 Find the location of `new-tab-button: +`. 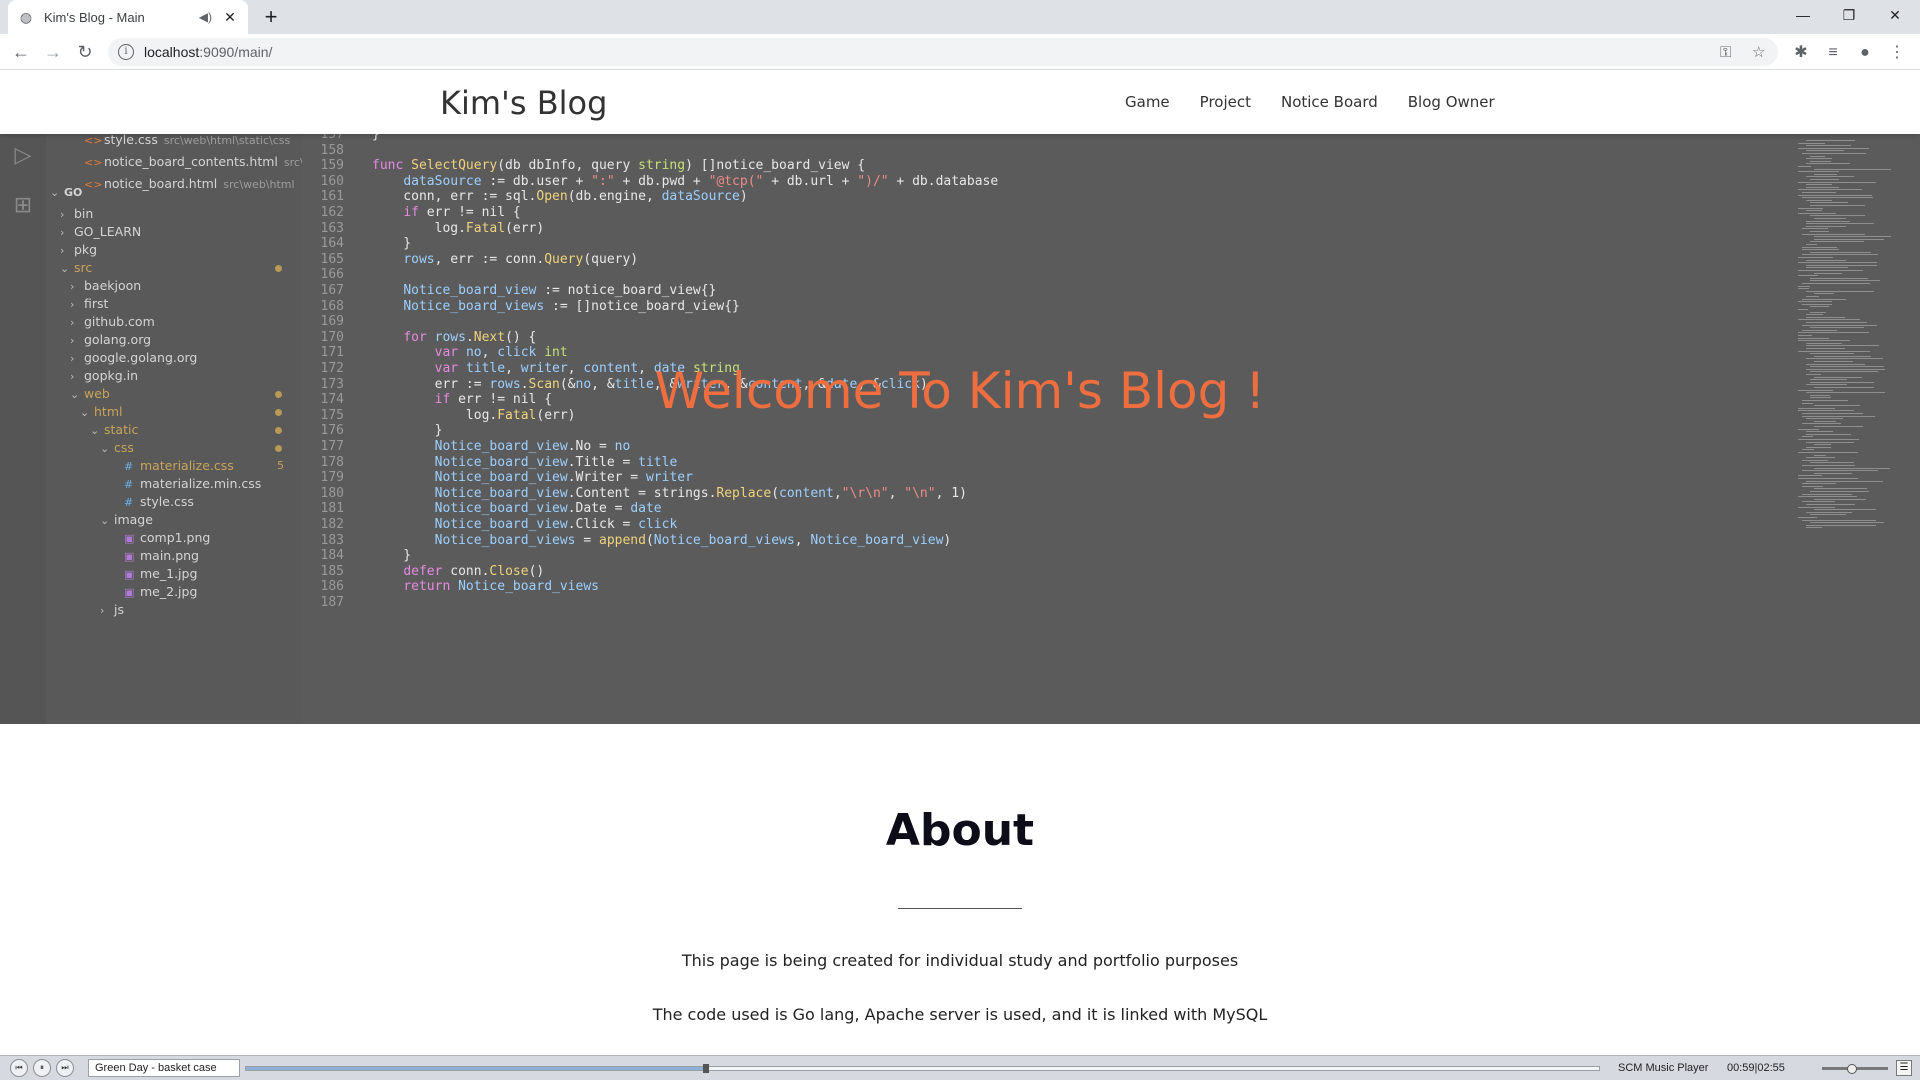

new-tab-button: + is located at coordinates (271, 17).